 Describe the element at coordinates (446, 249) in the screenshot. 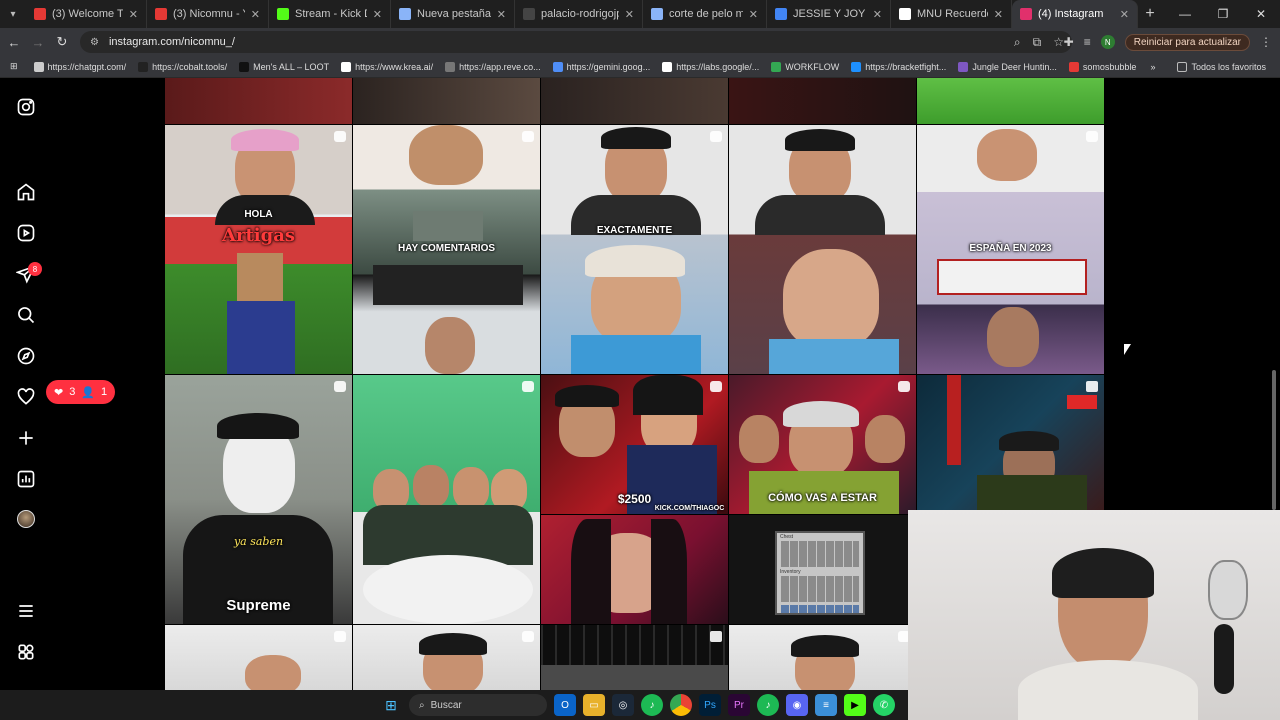

I see `post-tile: HAY COMENTARIOS` at that location.